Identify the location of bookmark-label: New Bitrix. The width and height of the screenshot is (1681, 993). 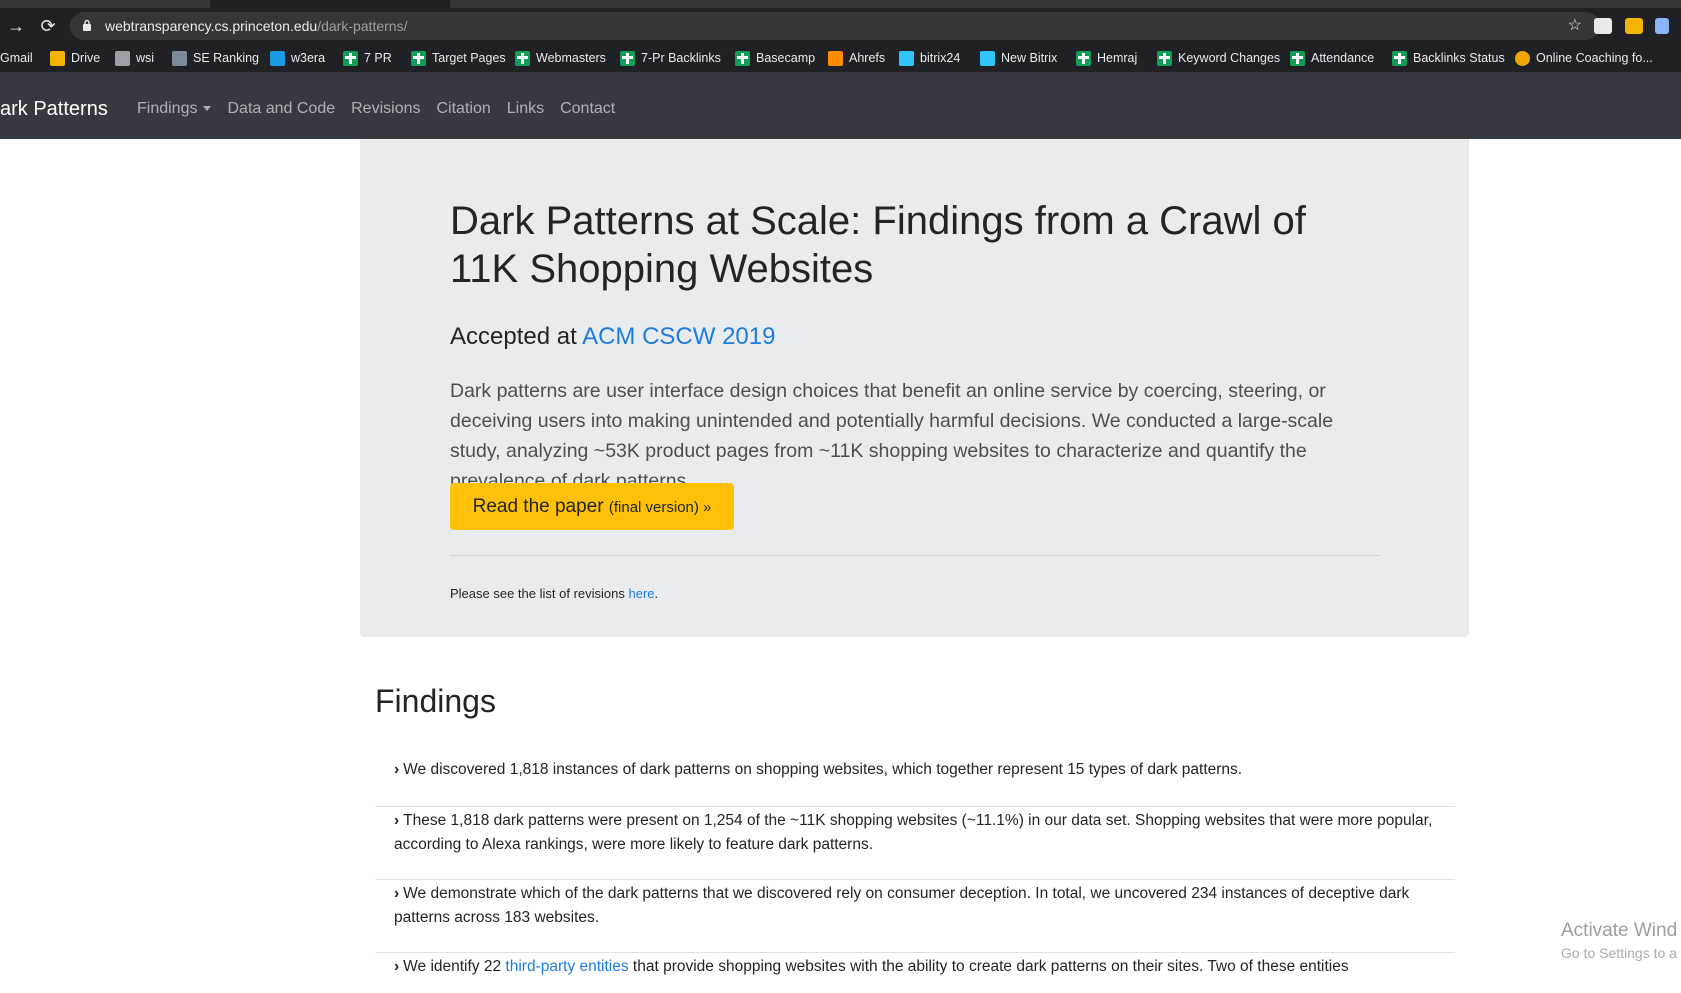
(1029, 58).